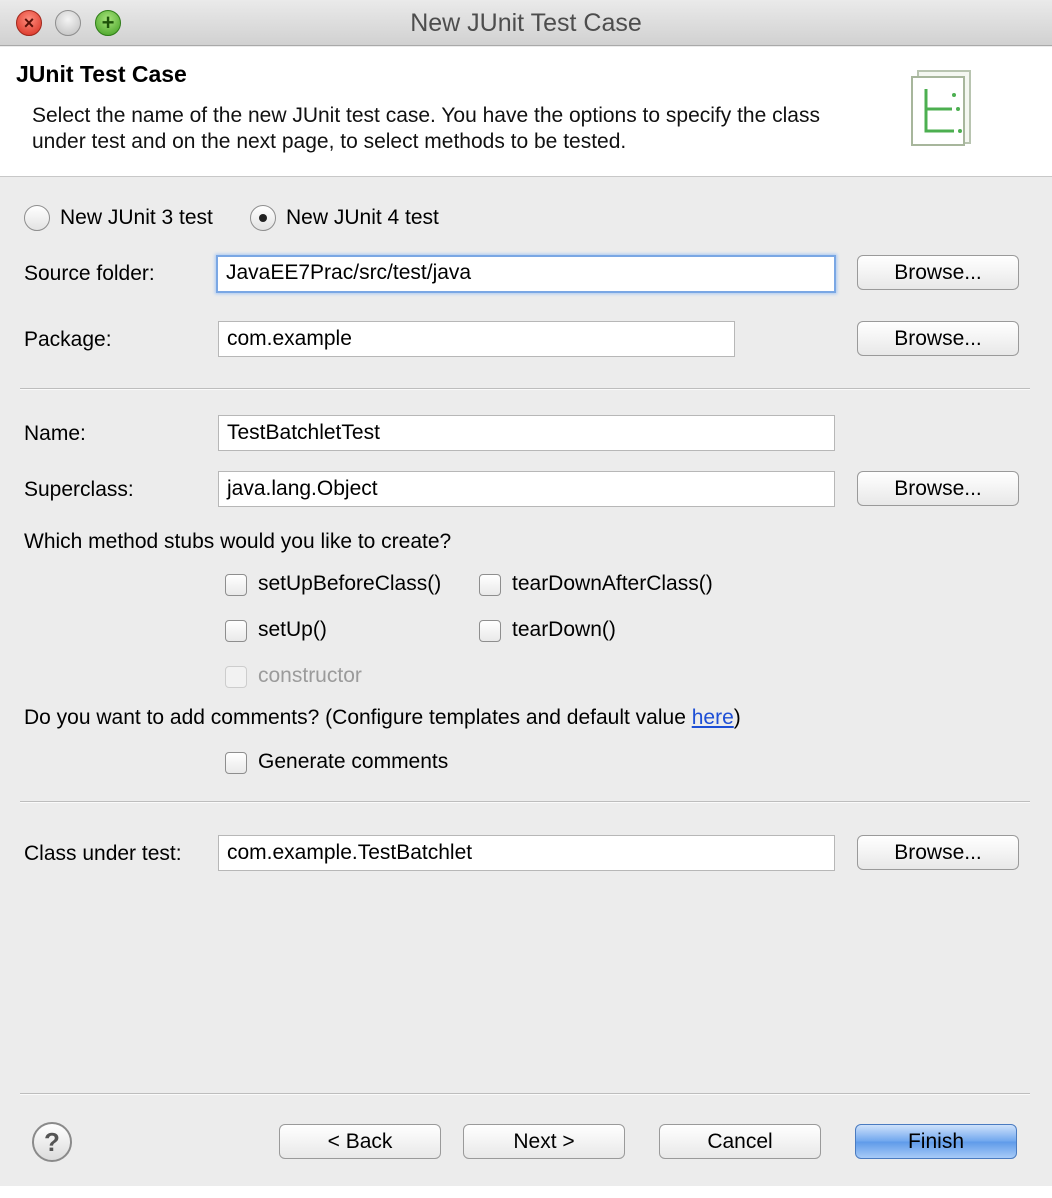  Describe the element at coordinates (236, 763) in the screenshot. I see `generate-comments-checkbox` at that location.